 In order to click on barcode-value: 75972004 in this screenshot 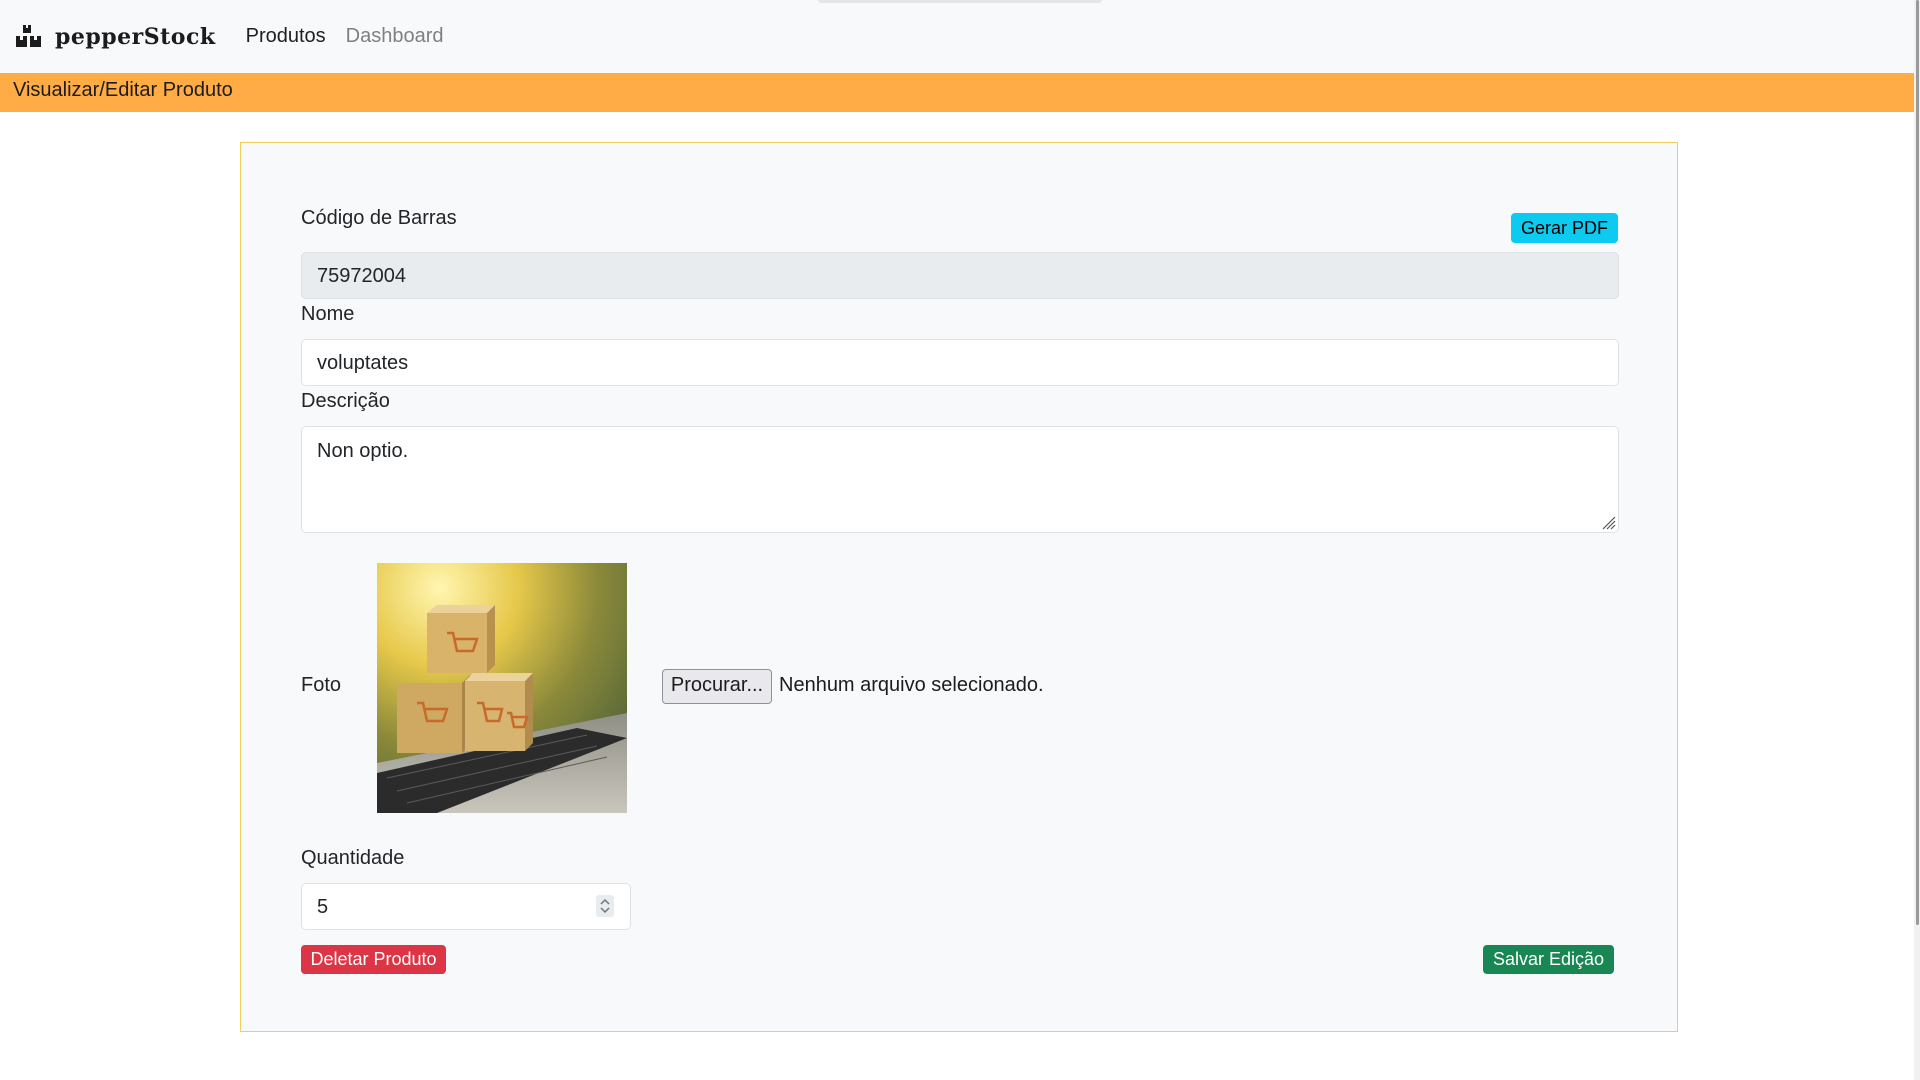, I will do `click(361, 276)`.